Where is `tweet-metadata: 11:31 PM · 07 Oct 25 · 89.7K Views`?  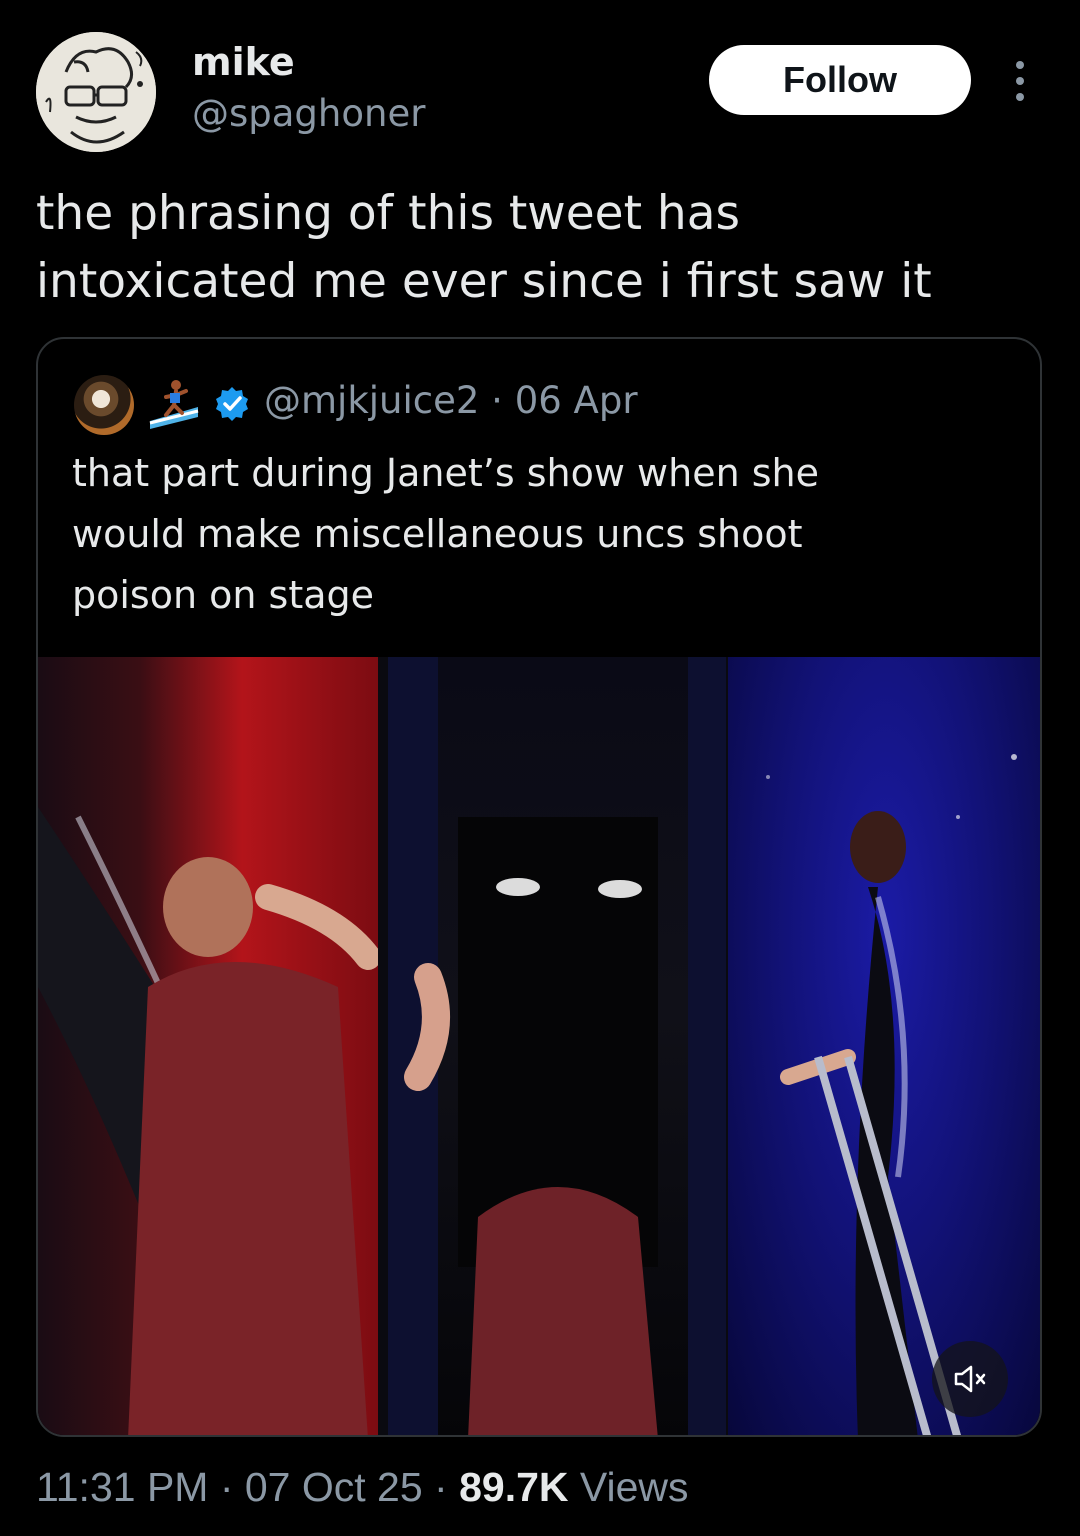 tweet-metadata: 11:31 PM · 07 Oct 25 · 89.7K Views is located at coordinates (362, 1487).